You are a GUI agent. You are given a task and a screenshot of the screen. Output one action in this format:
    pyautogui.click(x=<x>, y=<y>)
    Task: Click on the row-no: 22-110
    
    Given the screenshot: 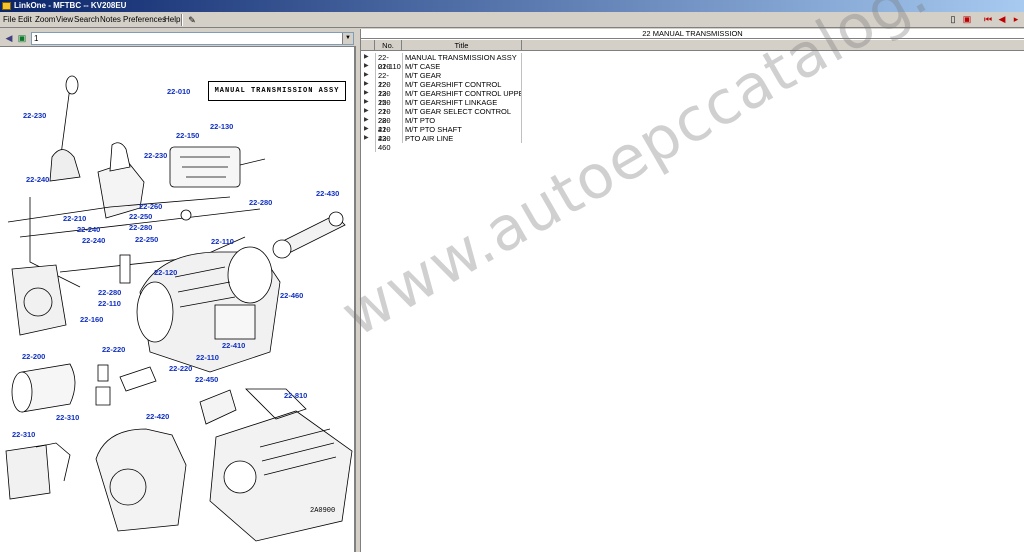 What is the action you would take?
    pyautogui.click(x=388, y=66)
    